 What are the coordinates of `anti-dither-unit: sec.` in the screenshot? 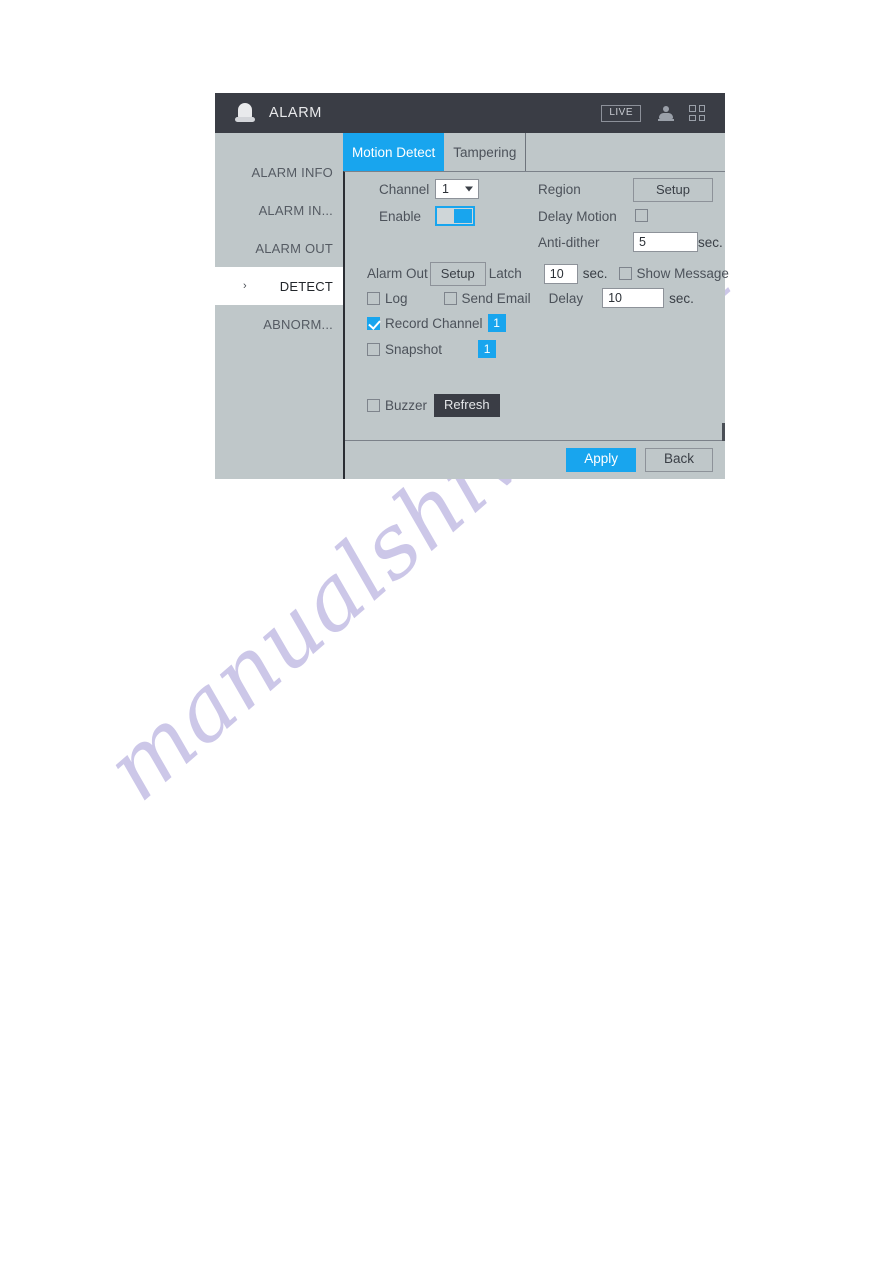 It's located at (710, 242).